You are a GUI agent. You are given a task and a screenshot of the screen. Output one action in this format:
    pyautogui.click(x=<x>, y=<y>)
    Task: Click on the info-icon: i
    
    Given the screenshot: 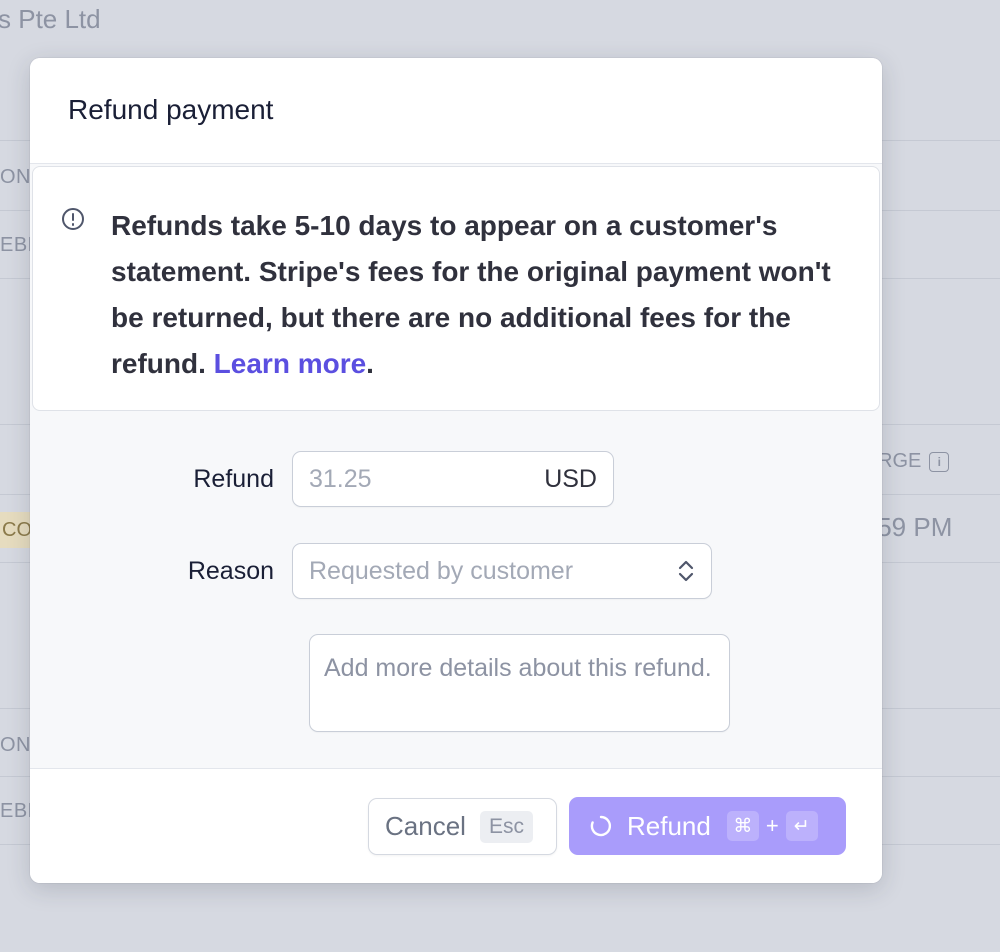 What is the action you would take?
    pyautogui.click(x=939, y=461)
    